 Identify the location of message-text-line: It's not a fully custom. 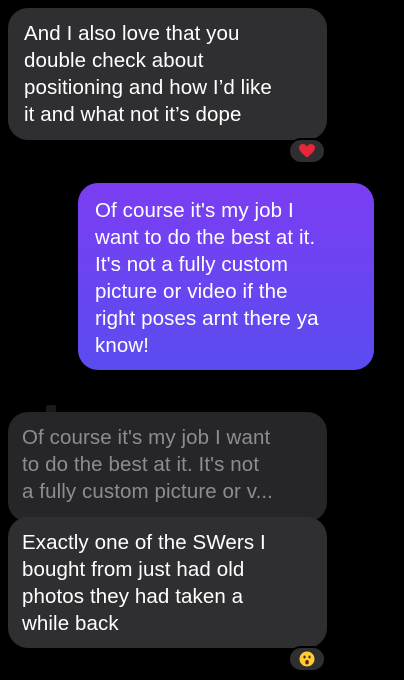
(192, 264).